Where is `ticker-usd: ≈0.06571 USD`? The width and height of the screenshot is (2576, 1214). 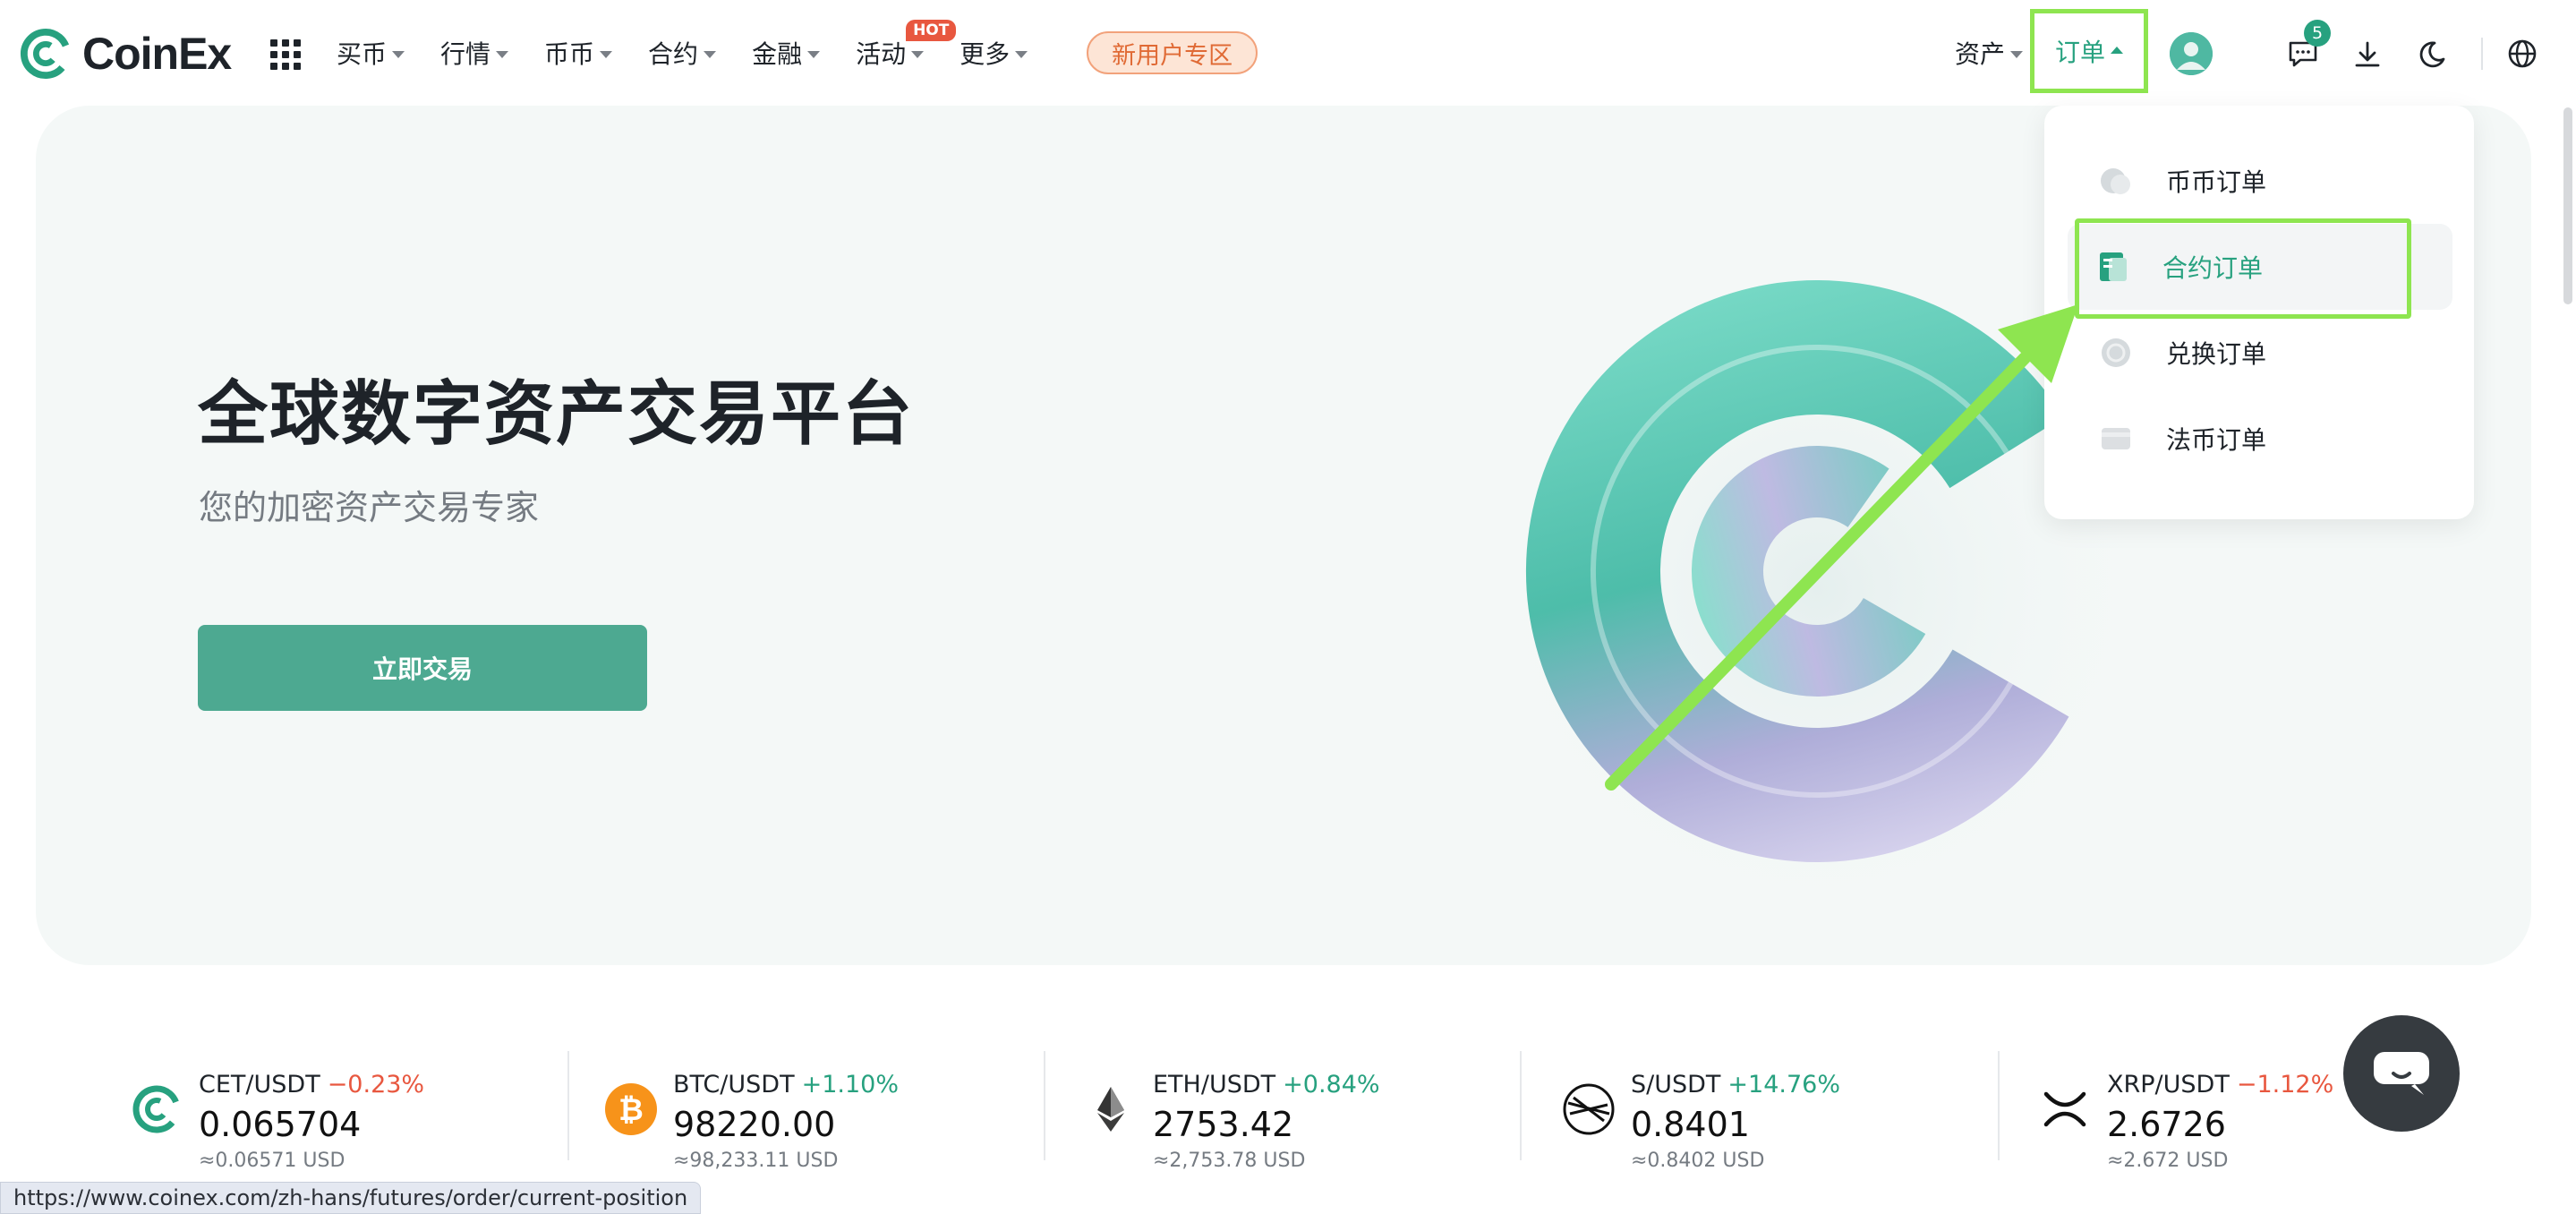
ticker-usd: ≈0.06571 USD is located at coordinates (272, 1161).